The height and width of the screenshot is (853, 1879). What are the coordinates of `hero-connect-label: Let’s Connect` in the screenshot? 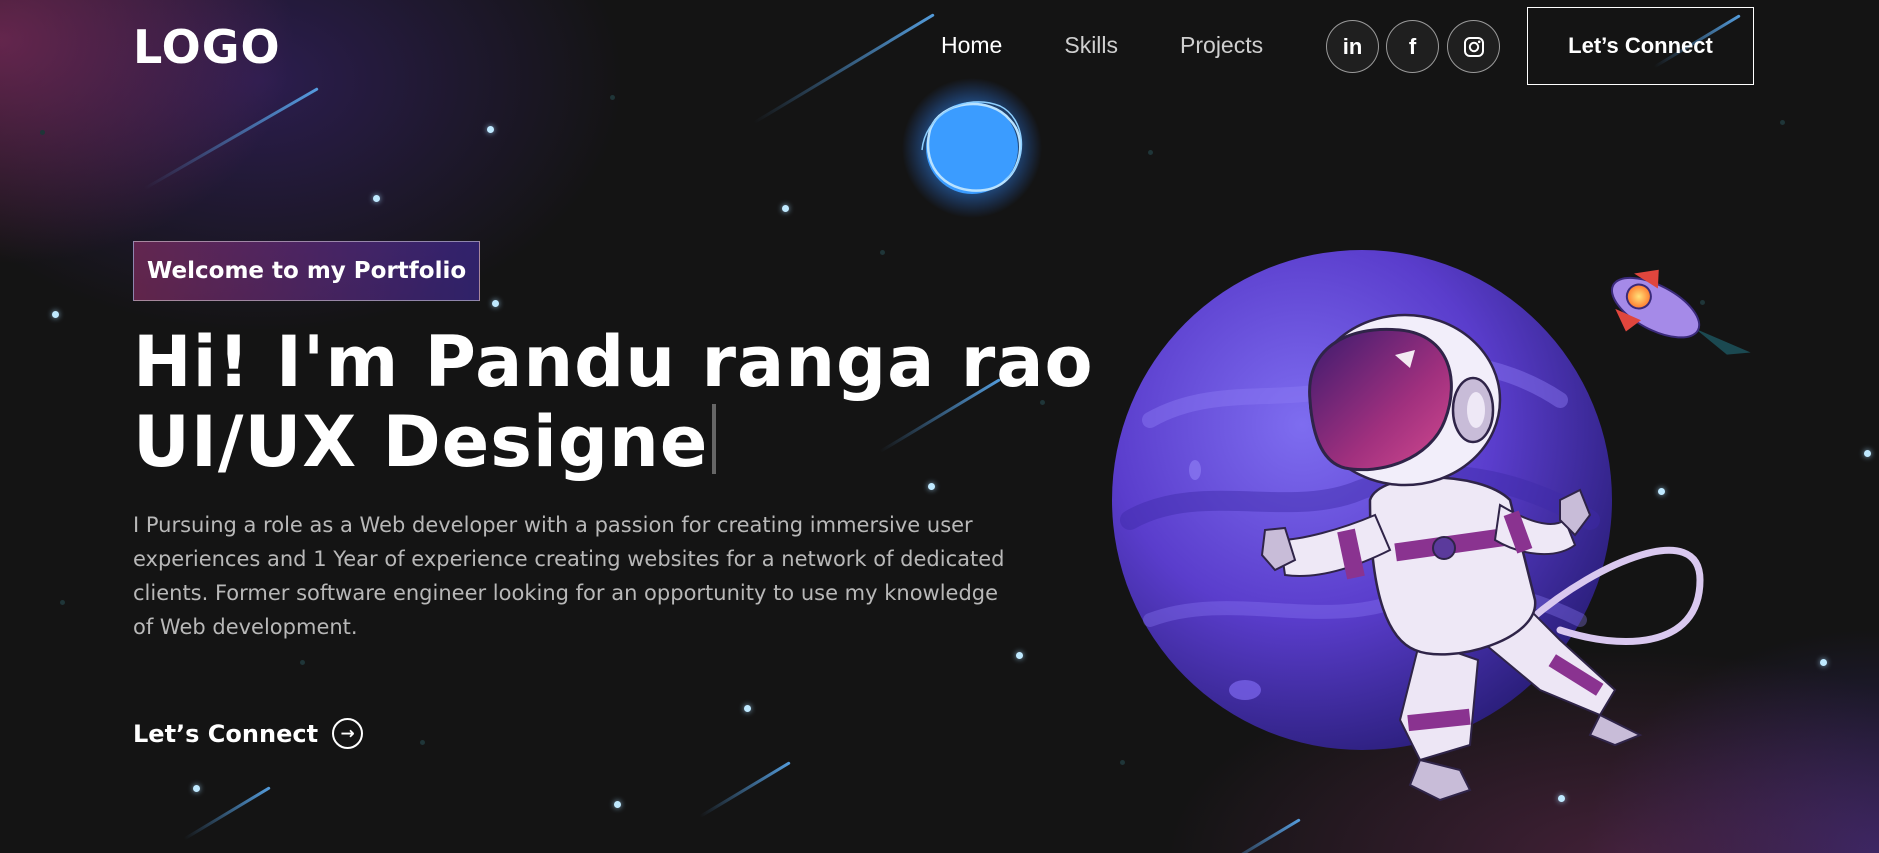 It's located at (226, 733).